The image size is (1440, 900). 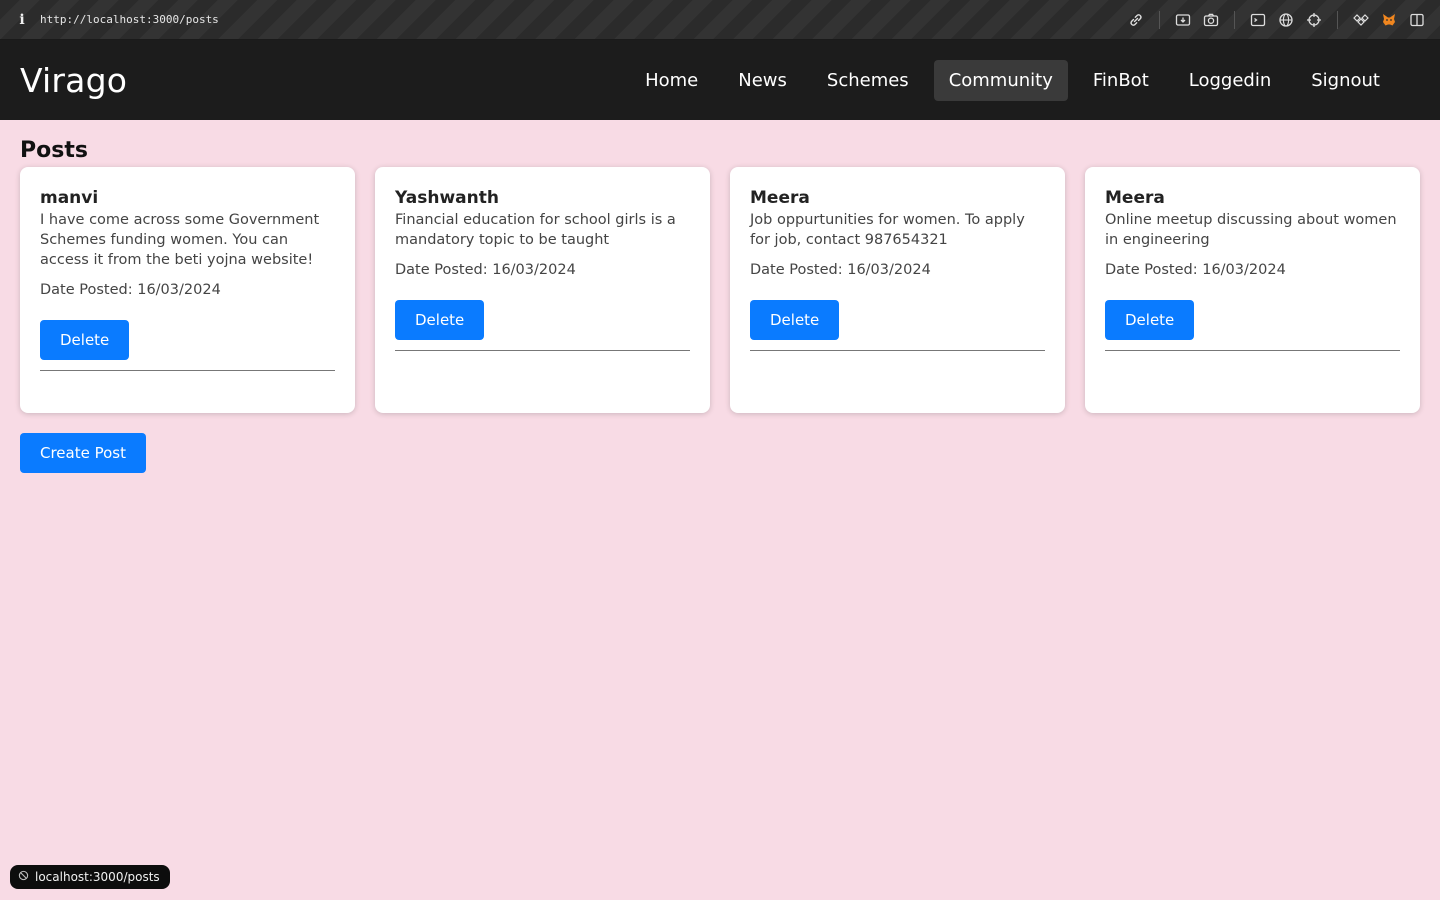 I want to click on nav-schemes: Schemes, so click(x=868, y=80).